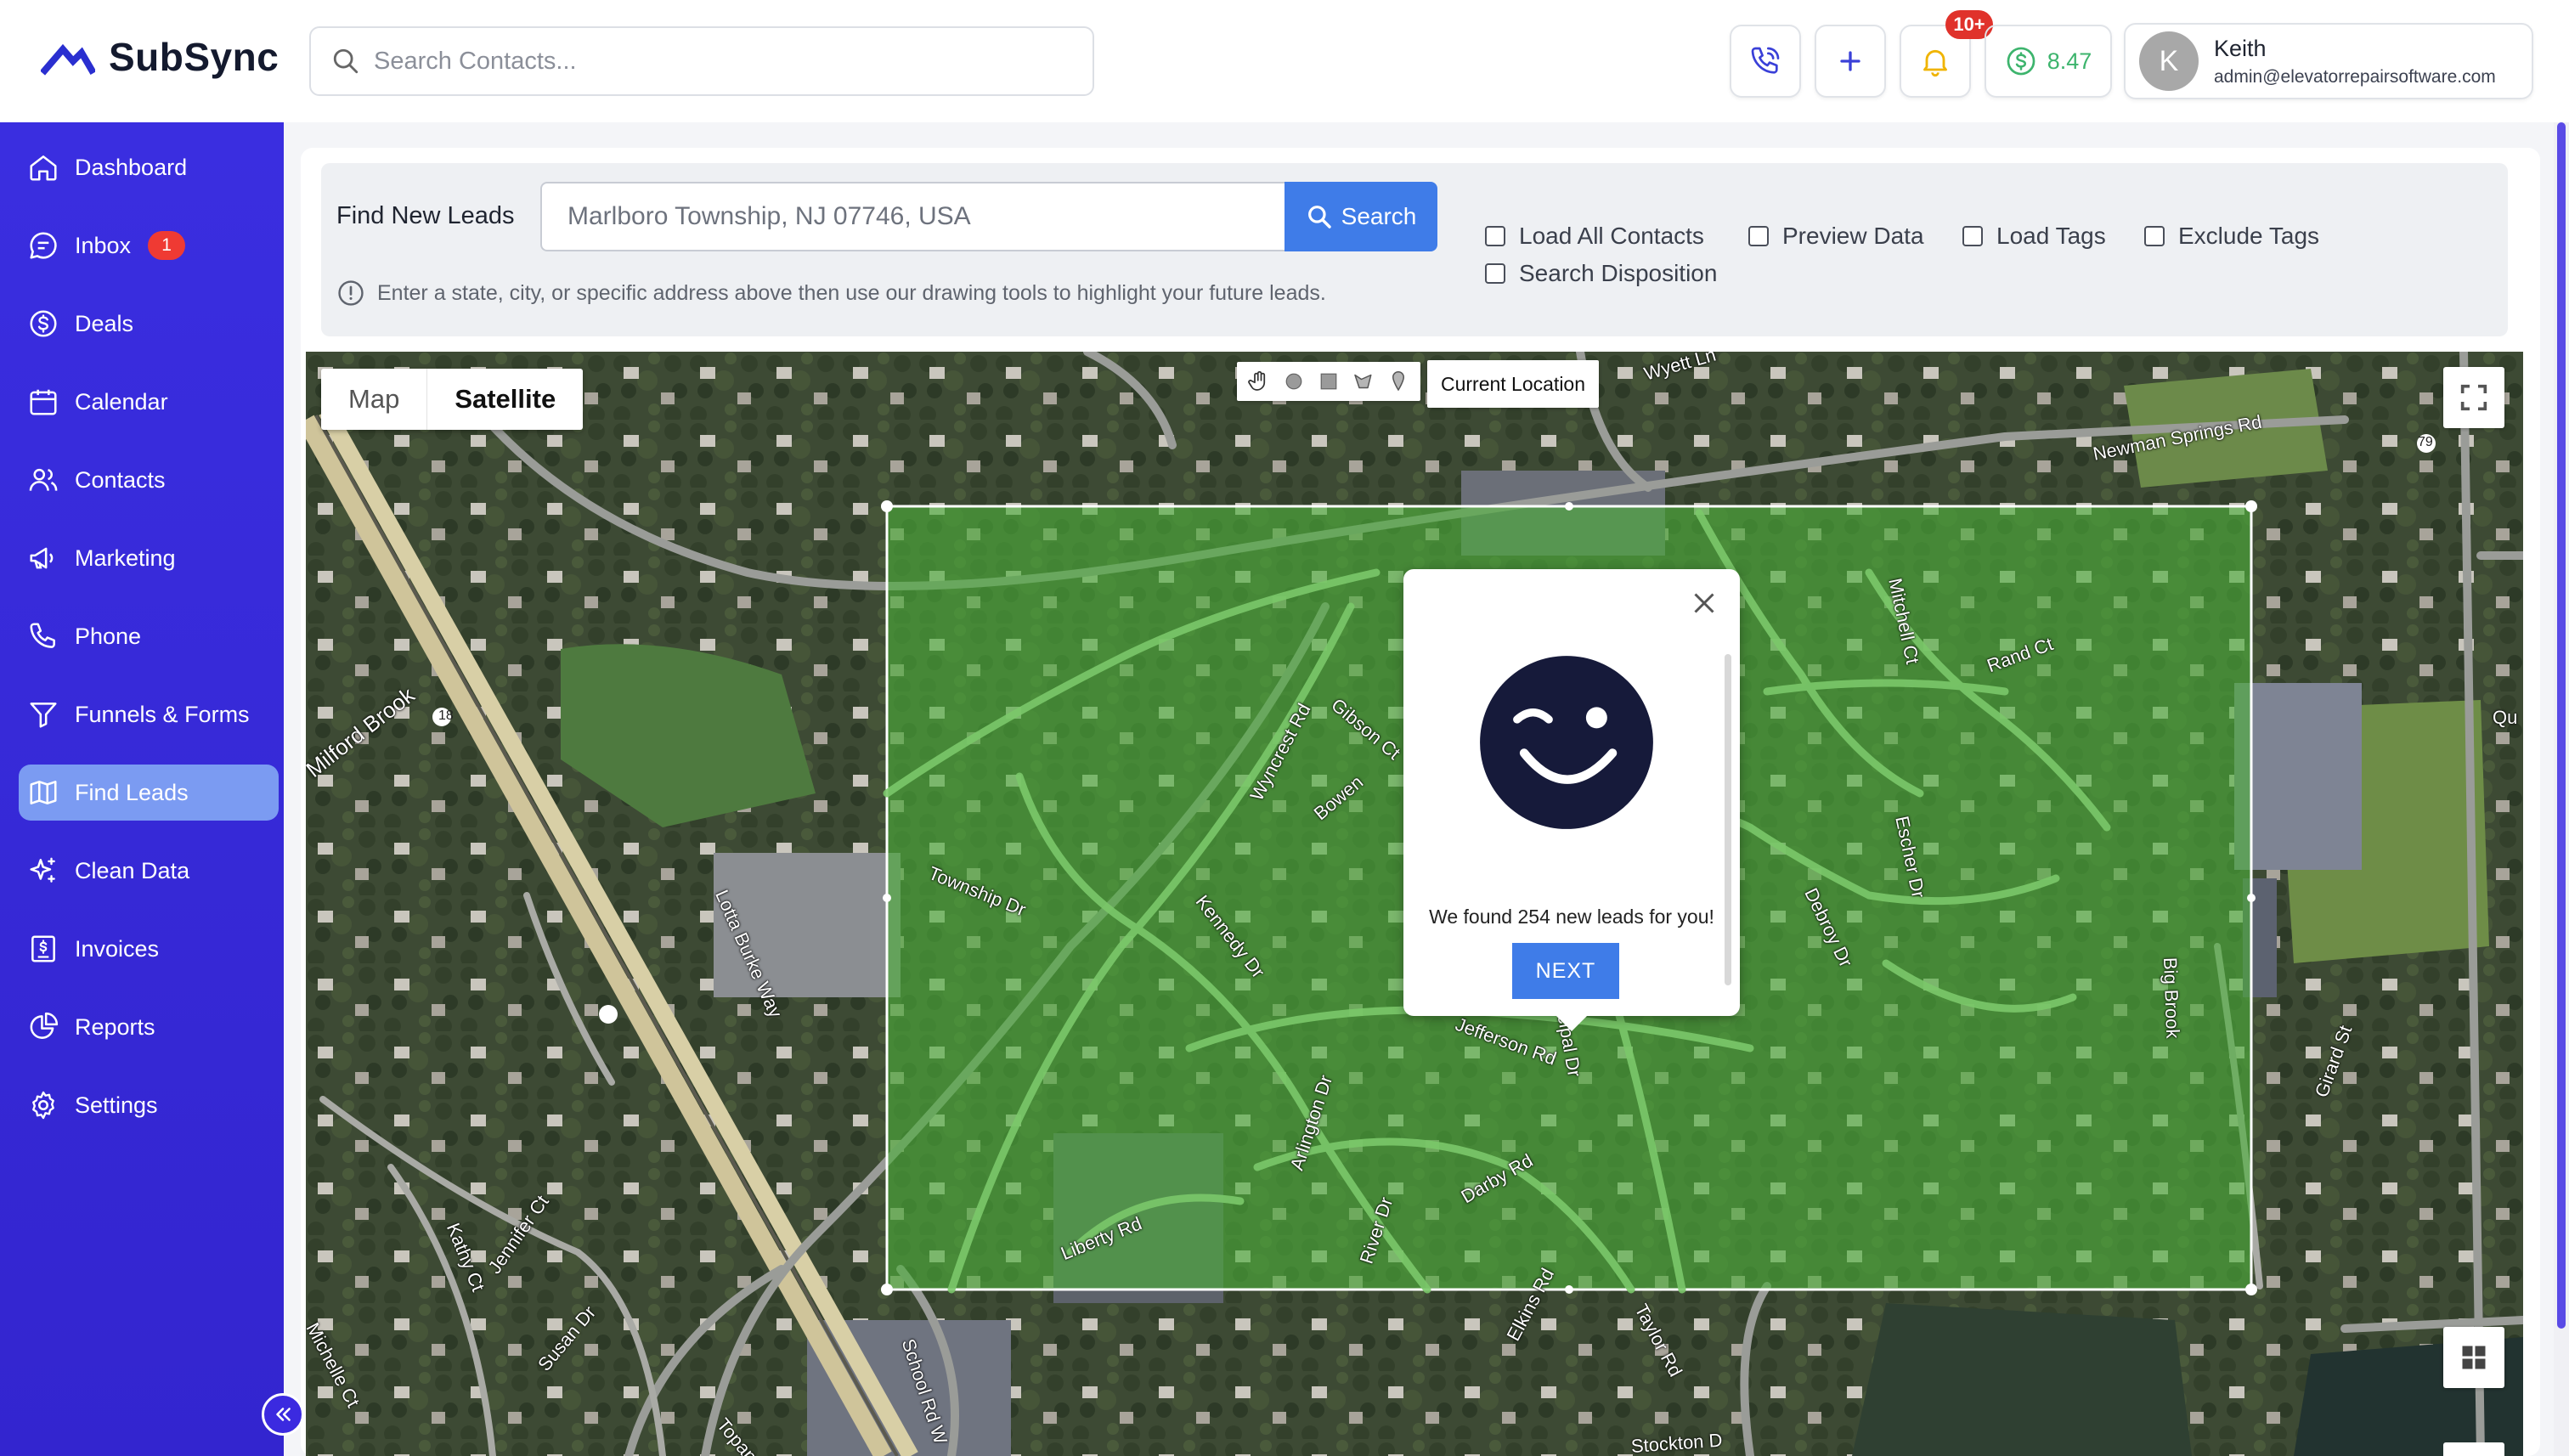  I want to click on phone-call-icon, so click(1766, 61).